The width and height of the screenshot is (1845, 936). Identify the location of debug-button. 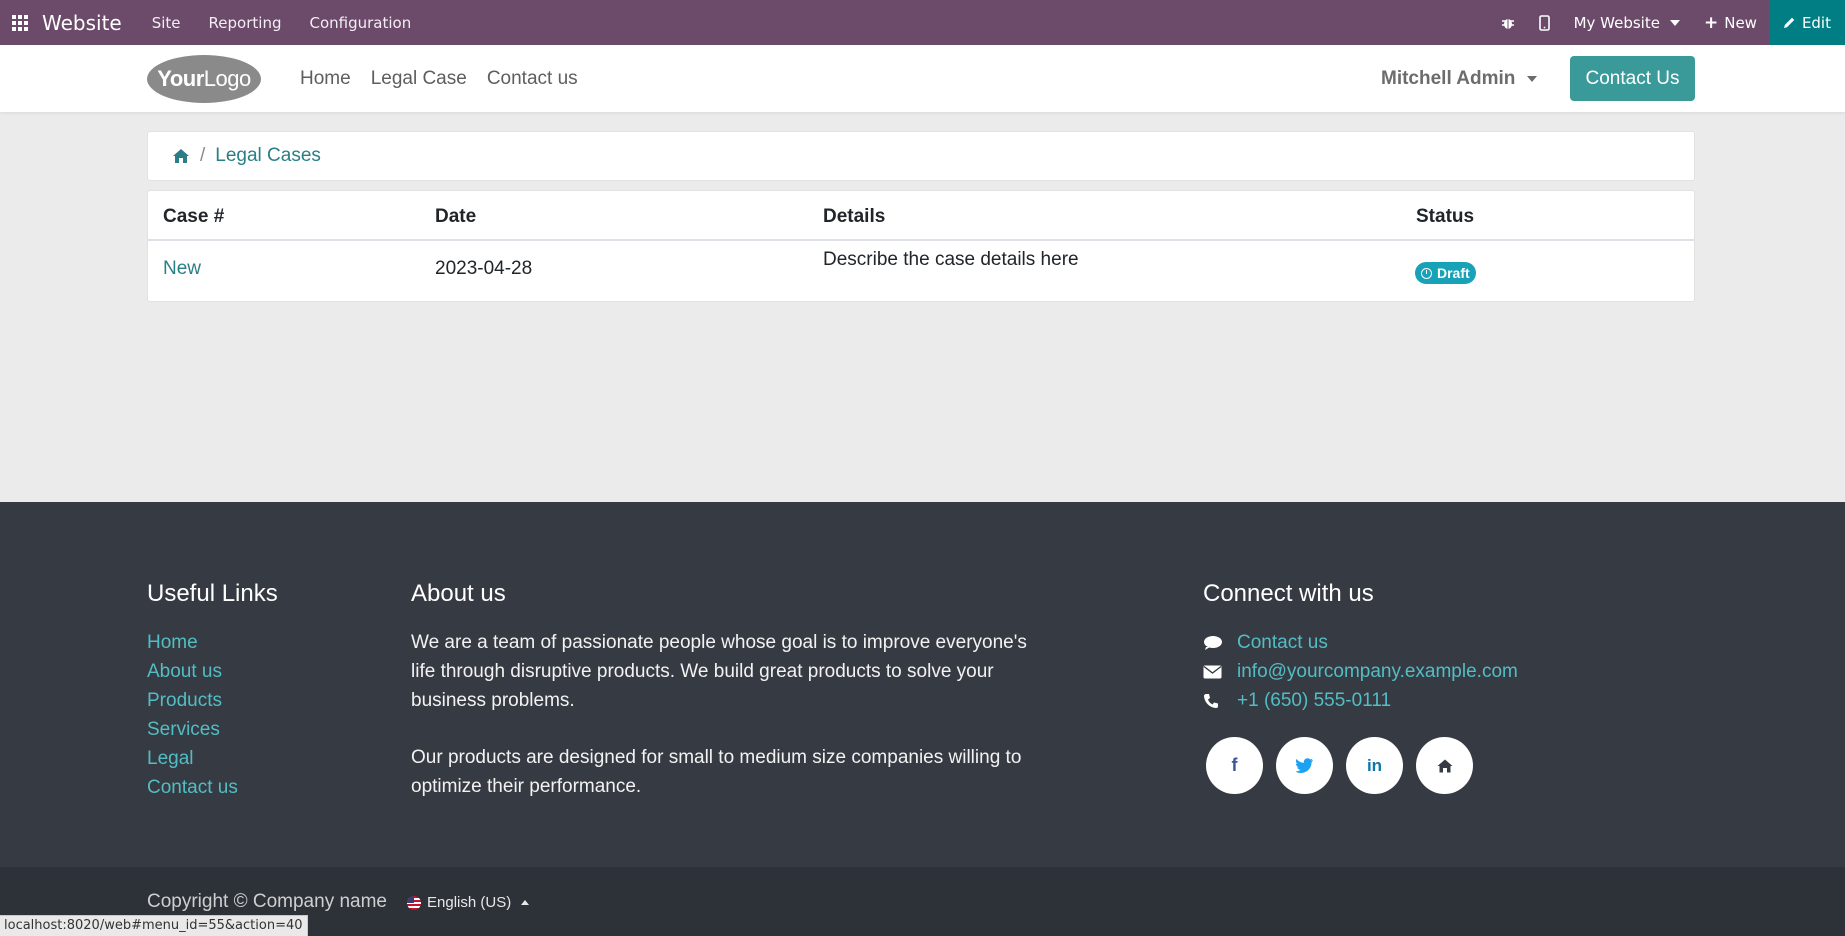
(1508, 23).